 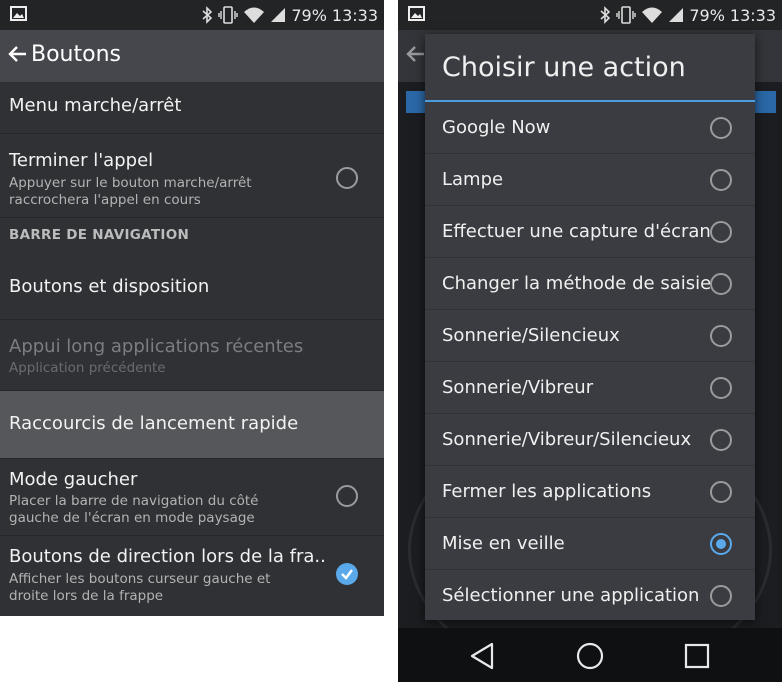 I want to click on section-header: BARRE DE NAVIGATION, so click(x=99, y=235).